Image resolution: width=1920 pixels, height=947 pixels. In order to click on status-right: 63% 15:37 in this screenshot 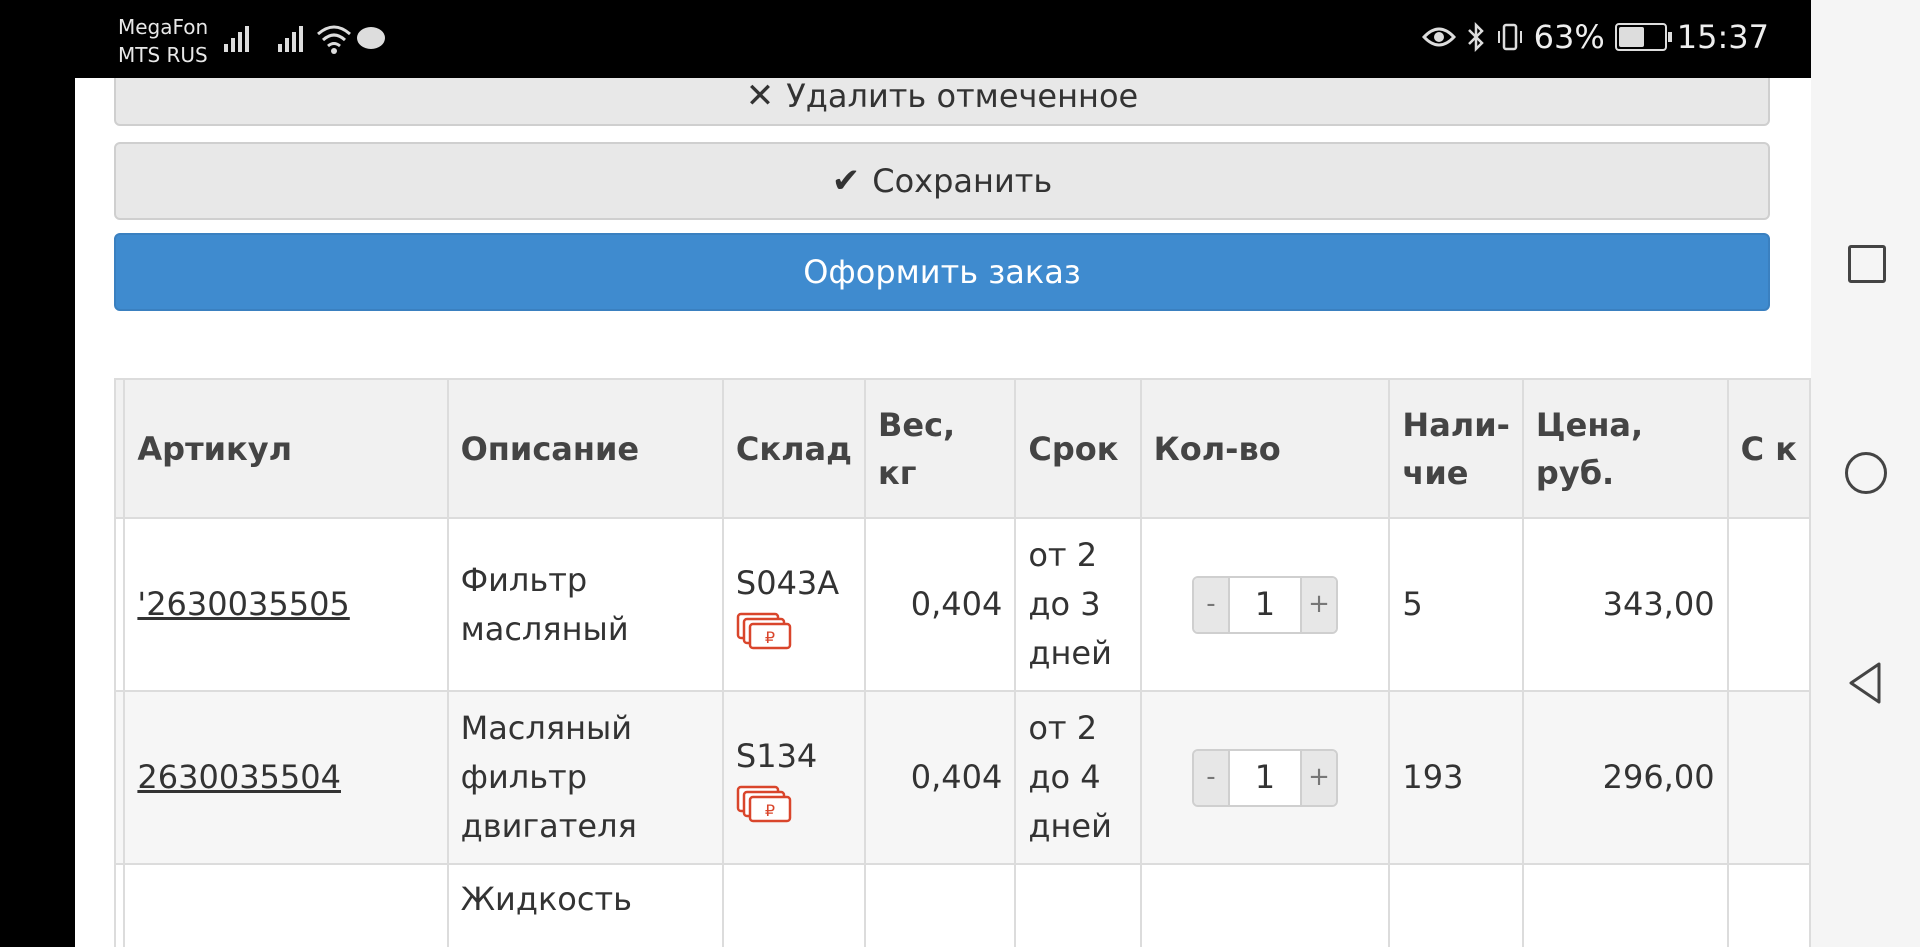, I will do `click(1595, 37)`.